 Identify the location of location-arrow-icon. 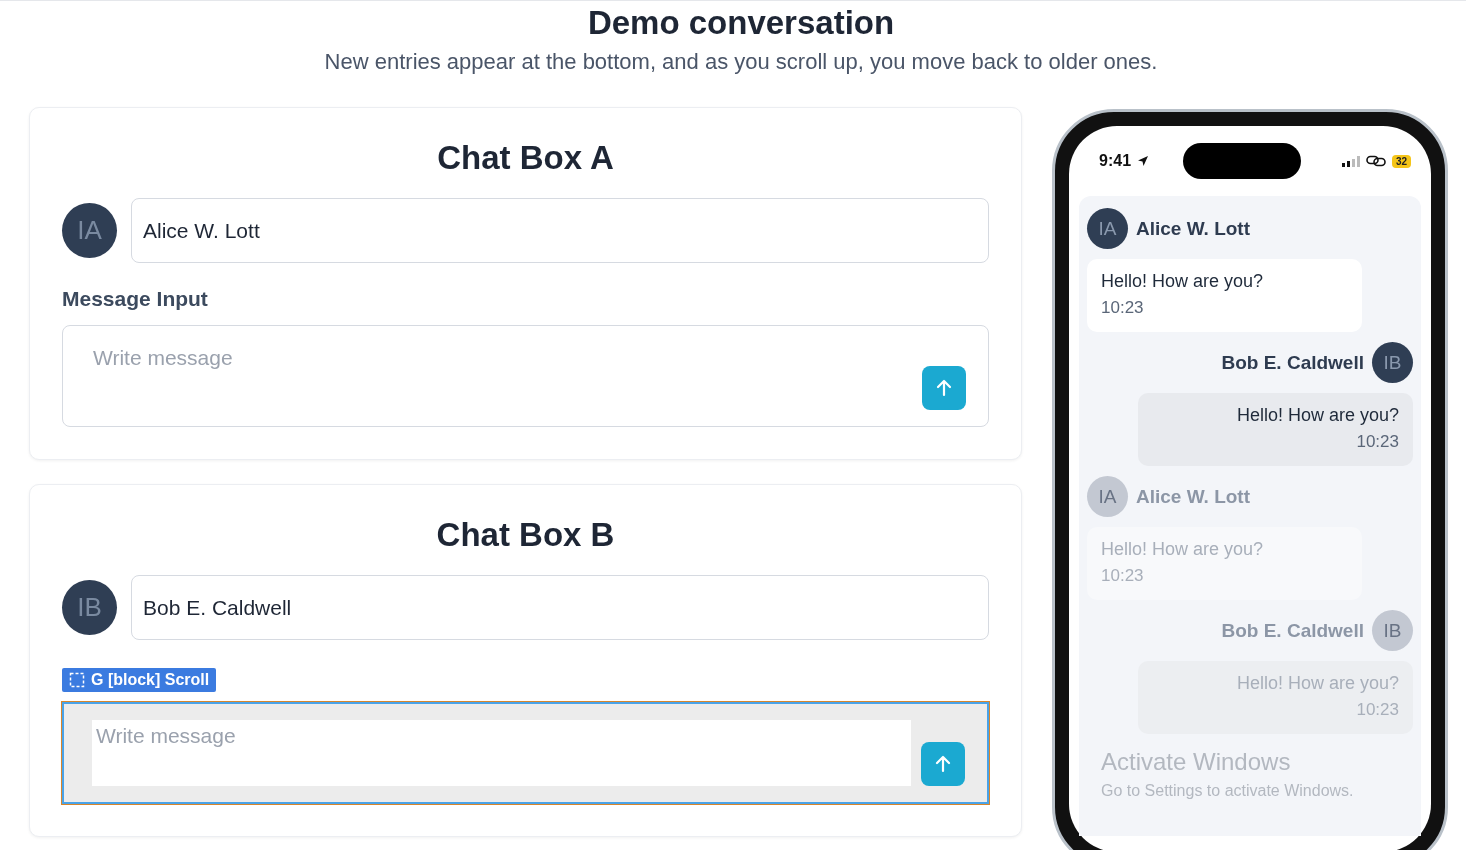
(1143, 161).